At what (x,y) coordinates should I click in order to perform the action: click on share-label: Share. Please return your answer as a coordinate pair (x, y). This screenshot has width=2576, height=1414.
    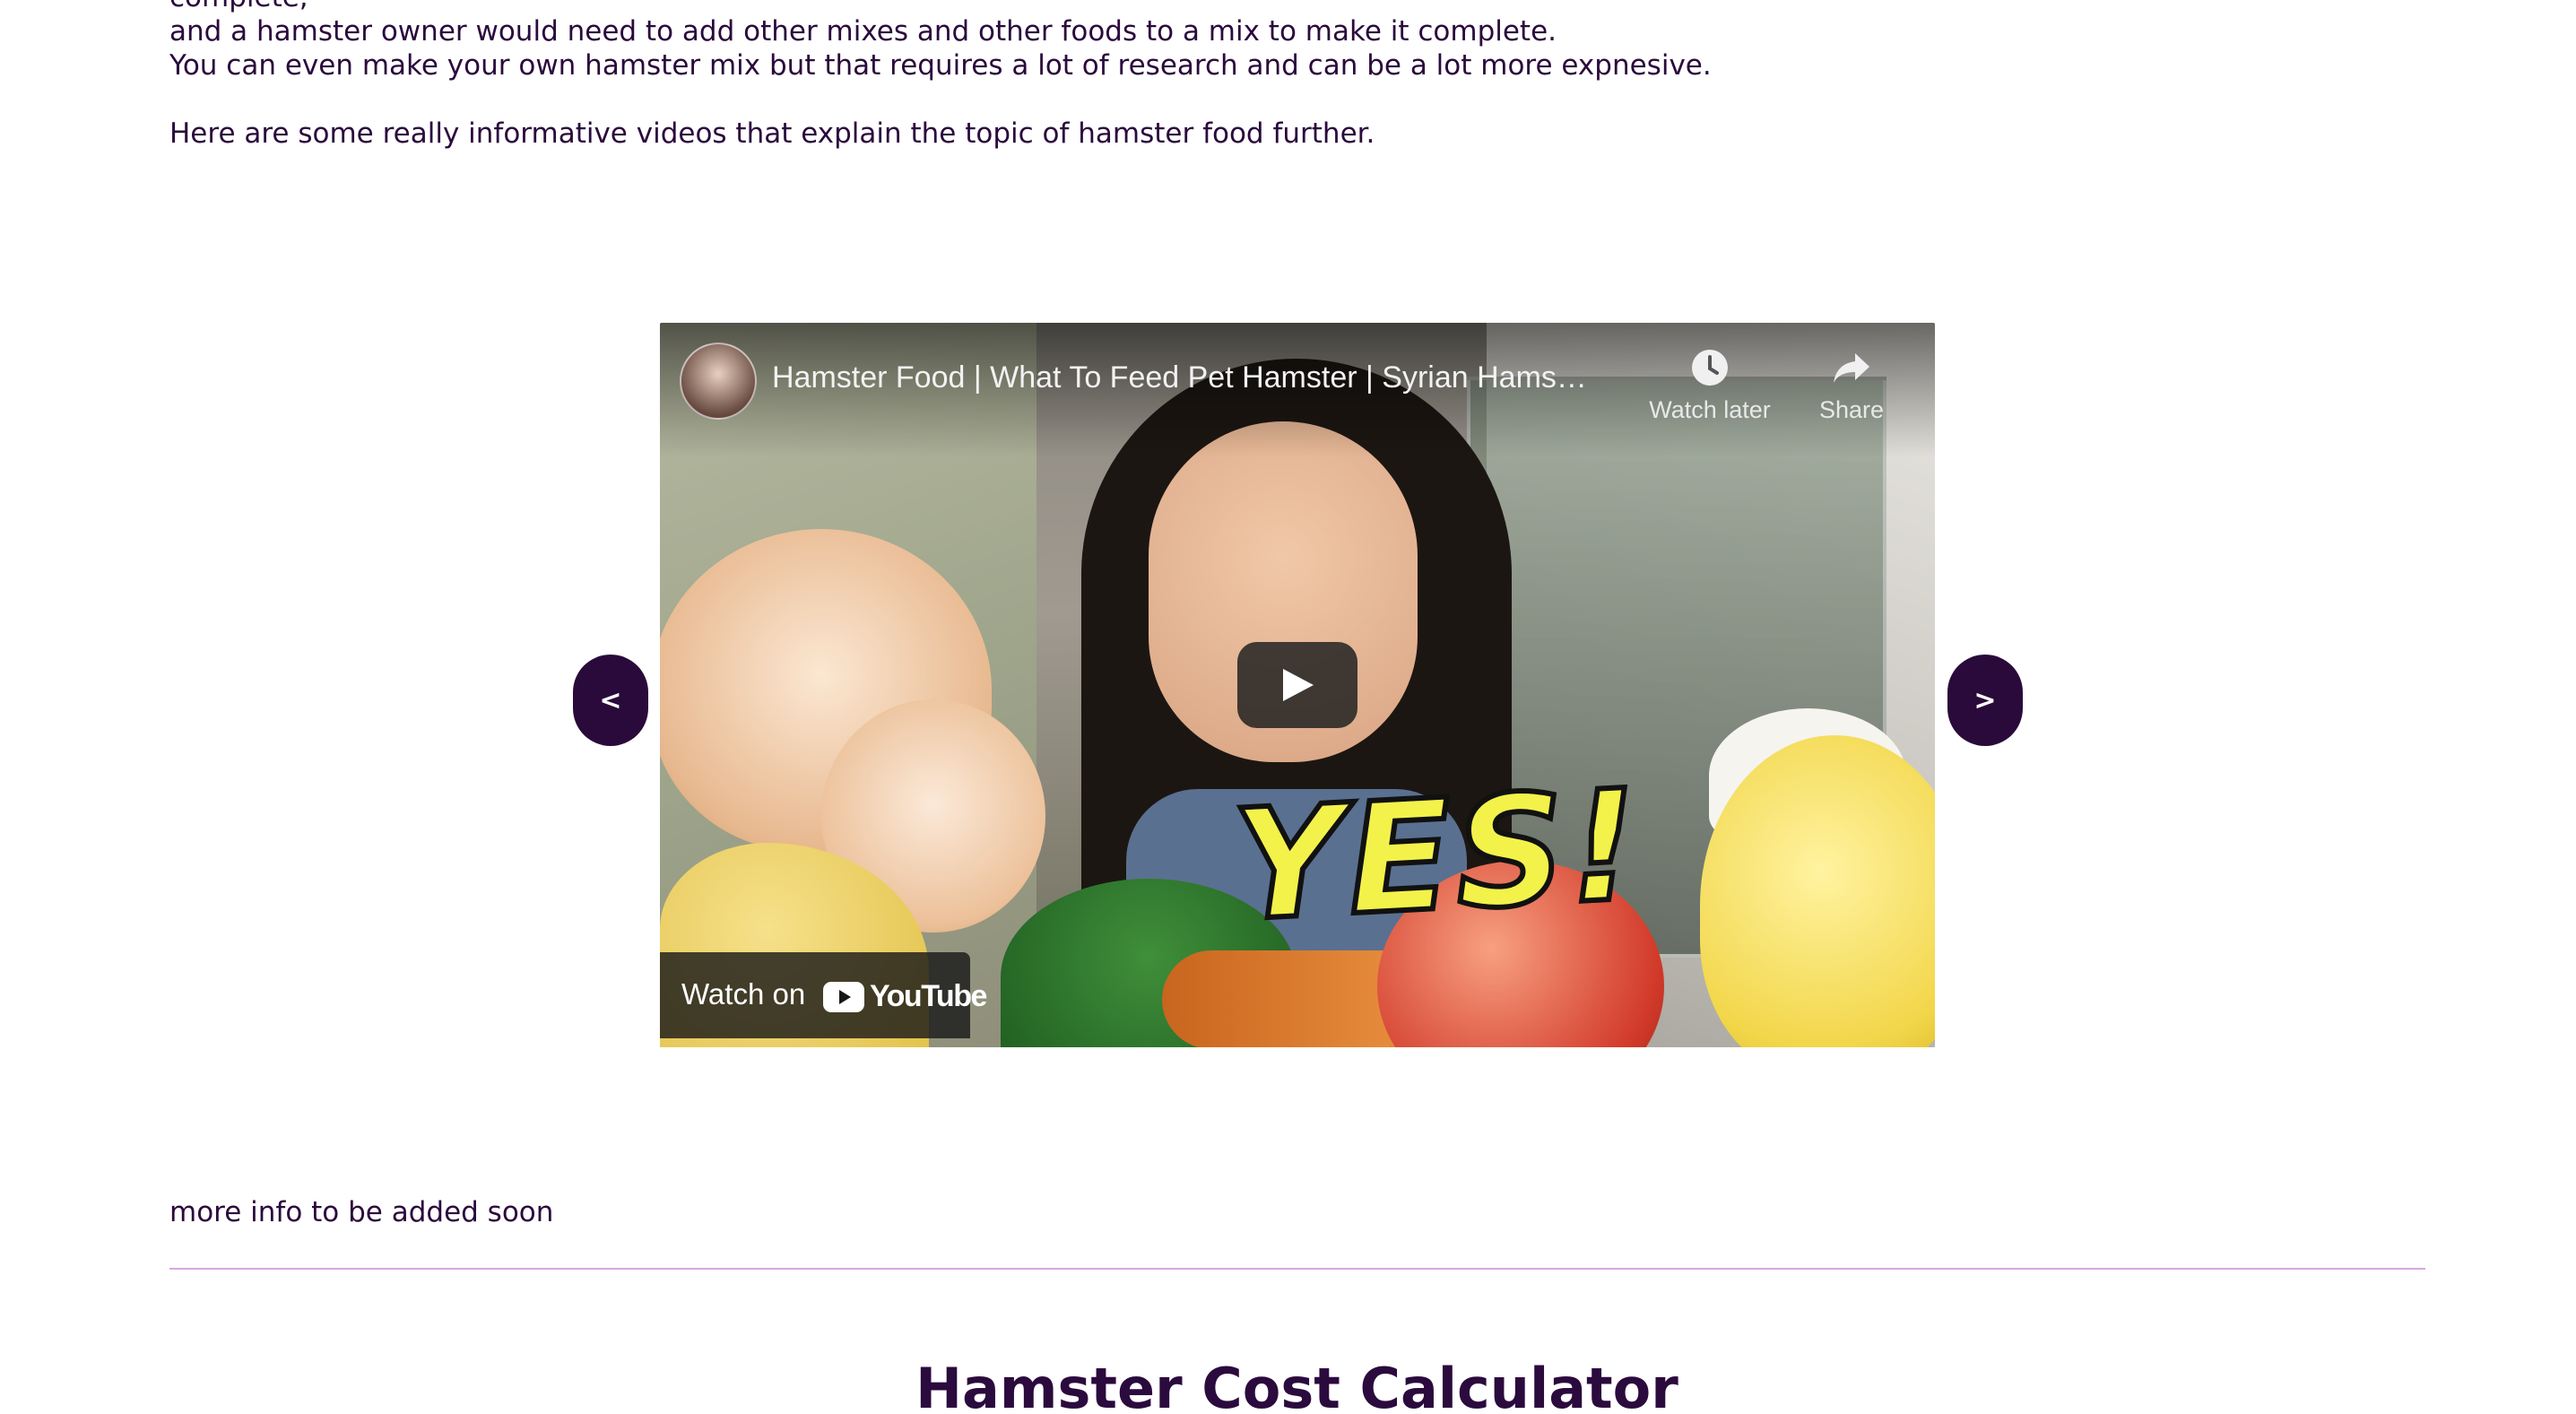
    Looking at the image, I should click on (1851, 410).